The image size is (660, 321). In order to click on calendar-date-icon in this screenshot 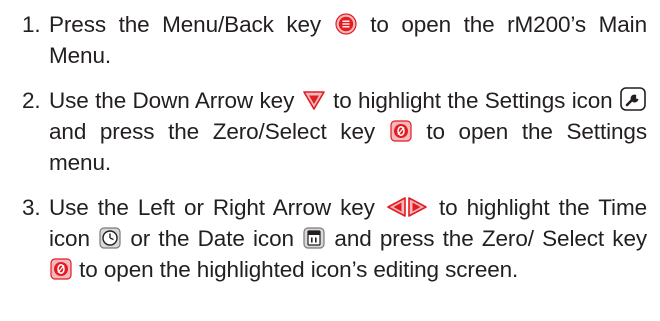, I will do `click(314, 238)`.